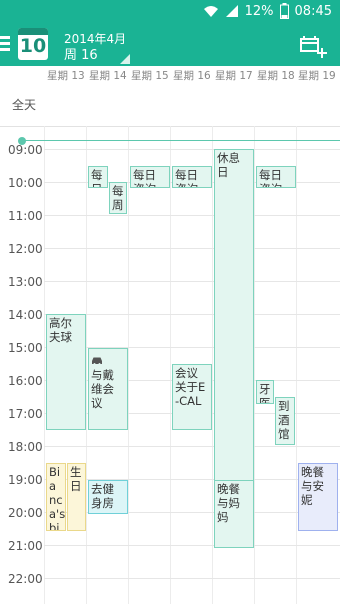 This screenshot has height=604, width=340. I want to click on time-label: 13:00, so click(25, 282).